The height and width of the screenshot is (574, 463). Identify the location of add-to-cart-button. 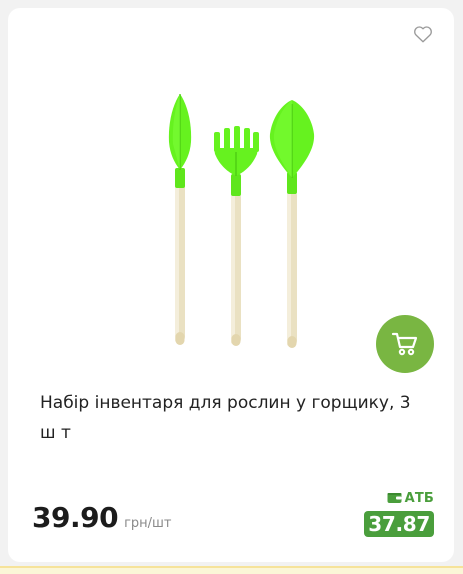
(405, 344).